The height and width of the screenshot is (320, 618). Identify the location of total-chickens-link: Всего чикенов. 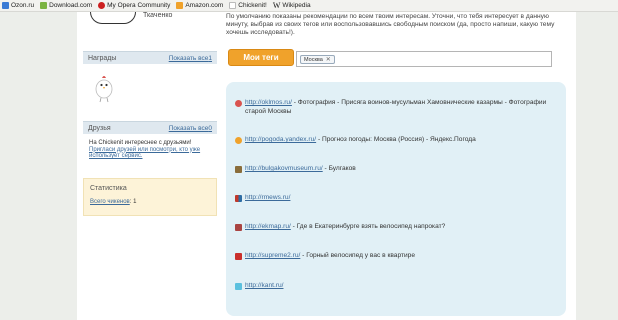
(110, 202).